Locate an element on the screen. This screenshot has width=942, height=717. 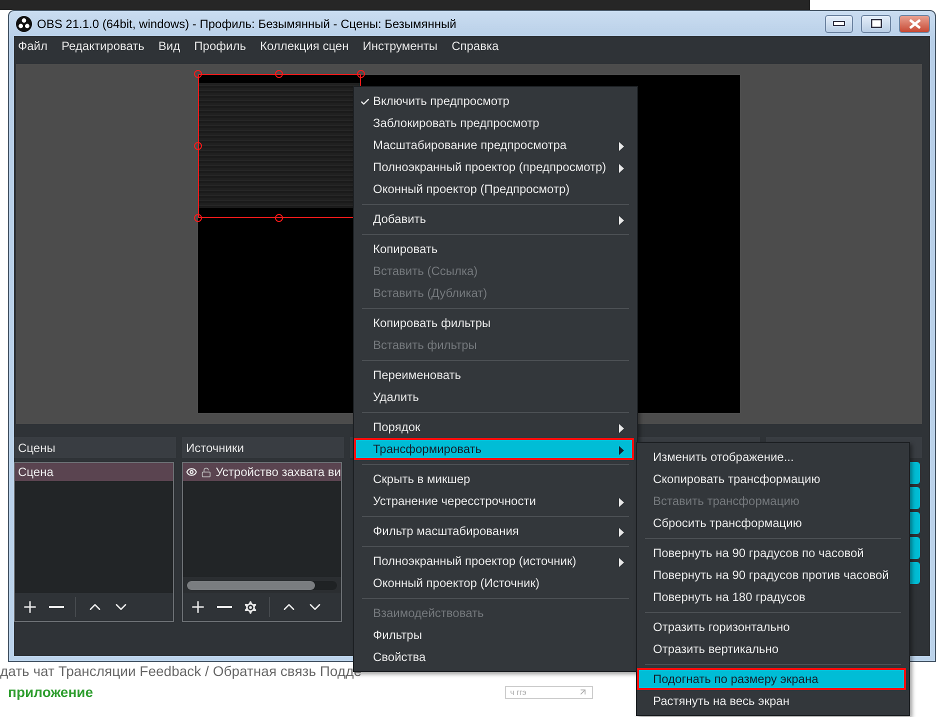
menu-bar-item: Файл is located at coordinates (34, 46).